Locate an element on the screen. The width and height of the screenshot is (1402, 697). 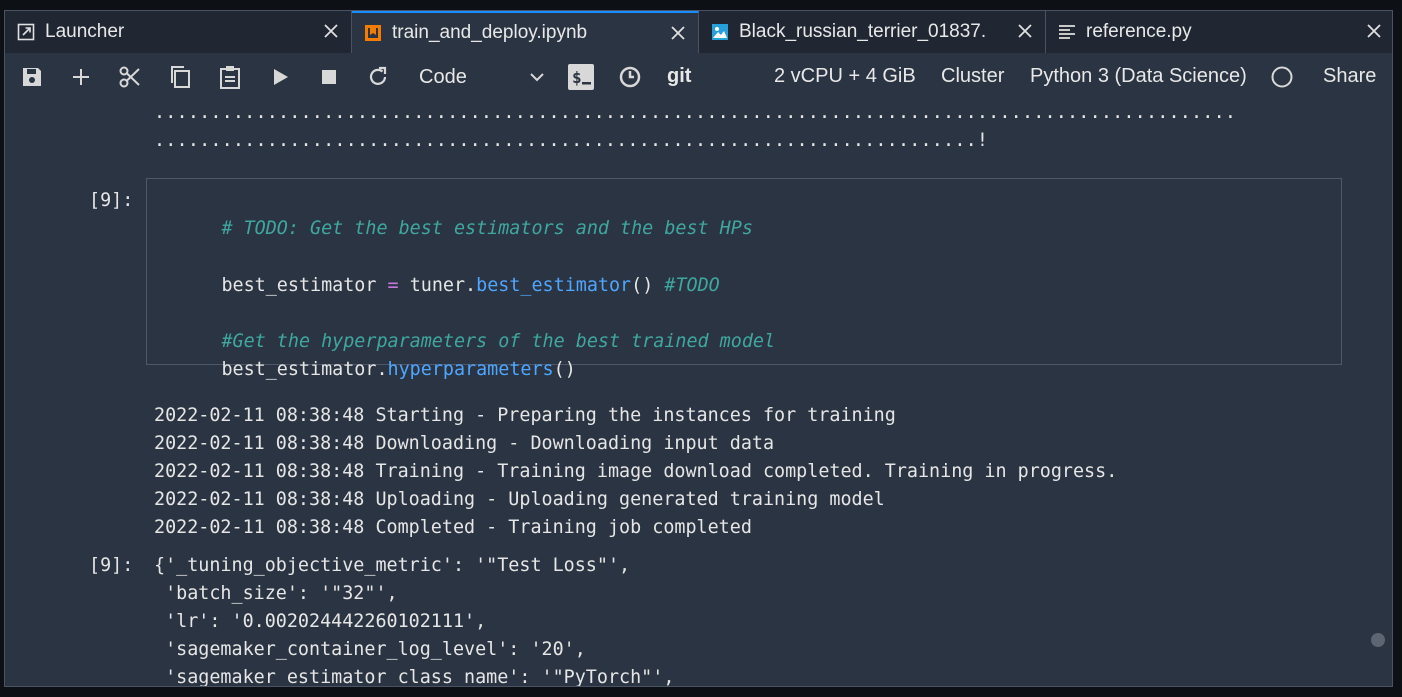
cluster-button: Cluster is located at coordinates (972, 76).